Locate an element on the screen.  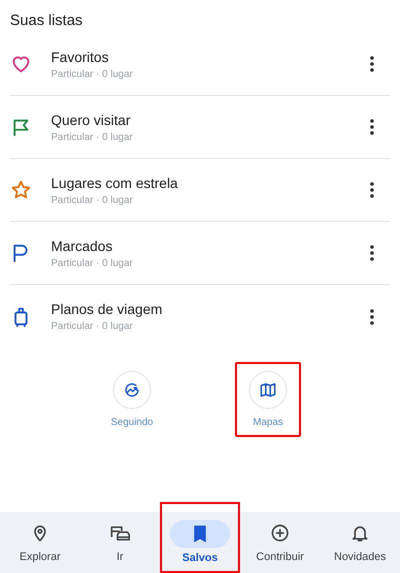
list-name: Quero visitar is located at coordinates (208, 120).